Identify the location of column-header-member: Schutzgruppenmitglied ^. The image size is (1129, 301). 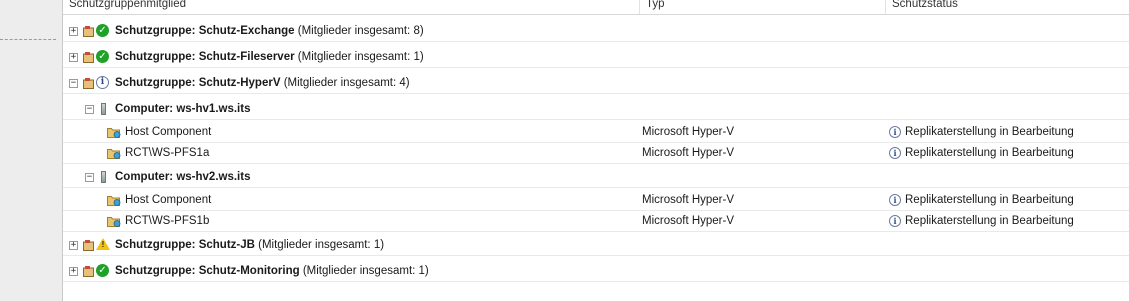
(132, 6).